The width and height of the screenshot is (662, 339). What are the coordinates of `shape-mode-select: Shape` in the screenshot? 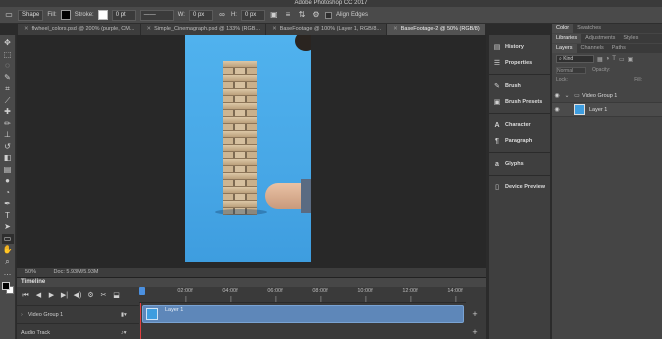 It's located at (31, 15).